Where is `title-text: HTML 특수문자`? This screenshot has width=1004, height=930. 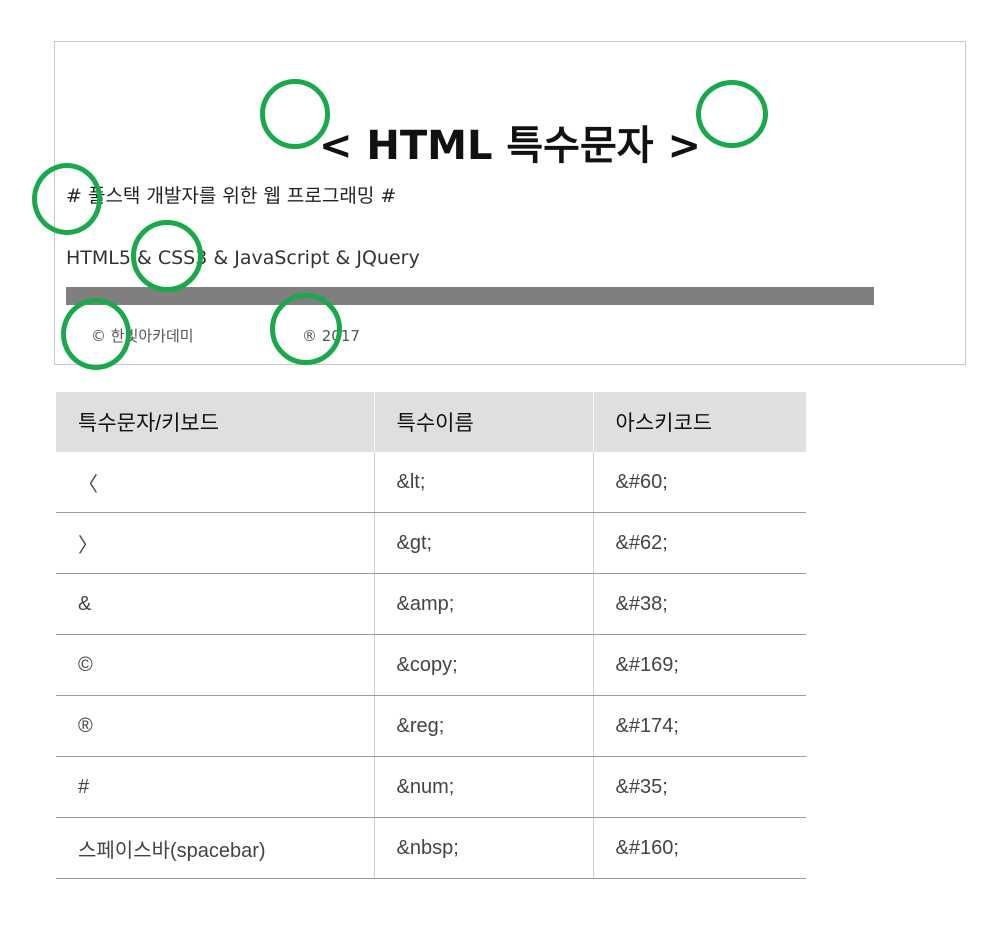
title-text: HTML 특수문자 is located at coordinates (510, 146).